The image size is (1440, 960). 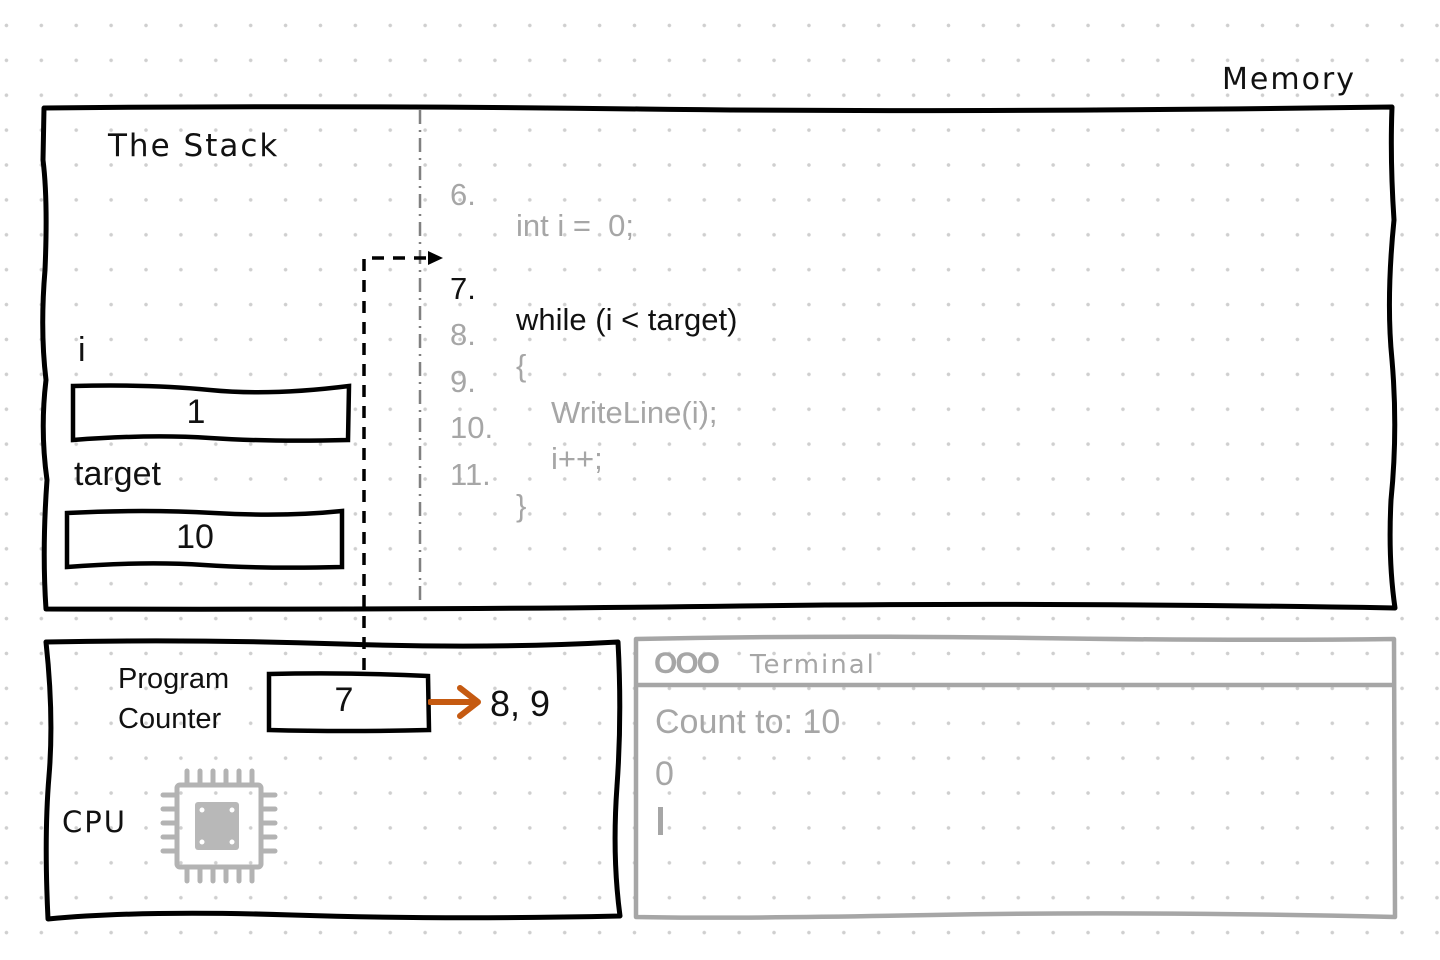 I want to click on line-number: 11., so click(x=470, y=474).